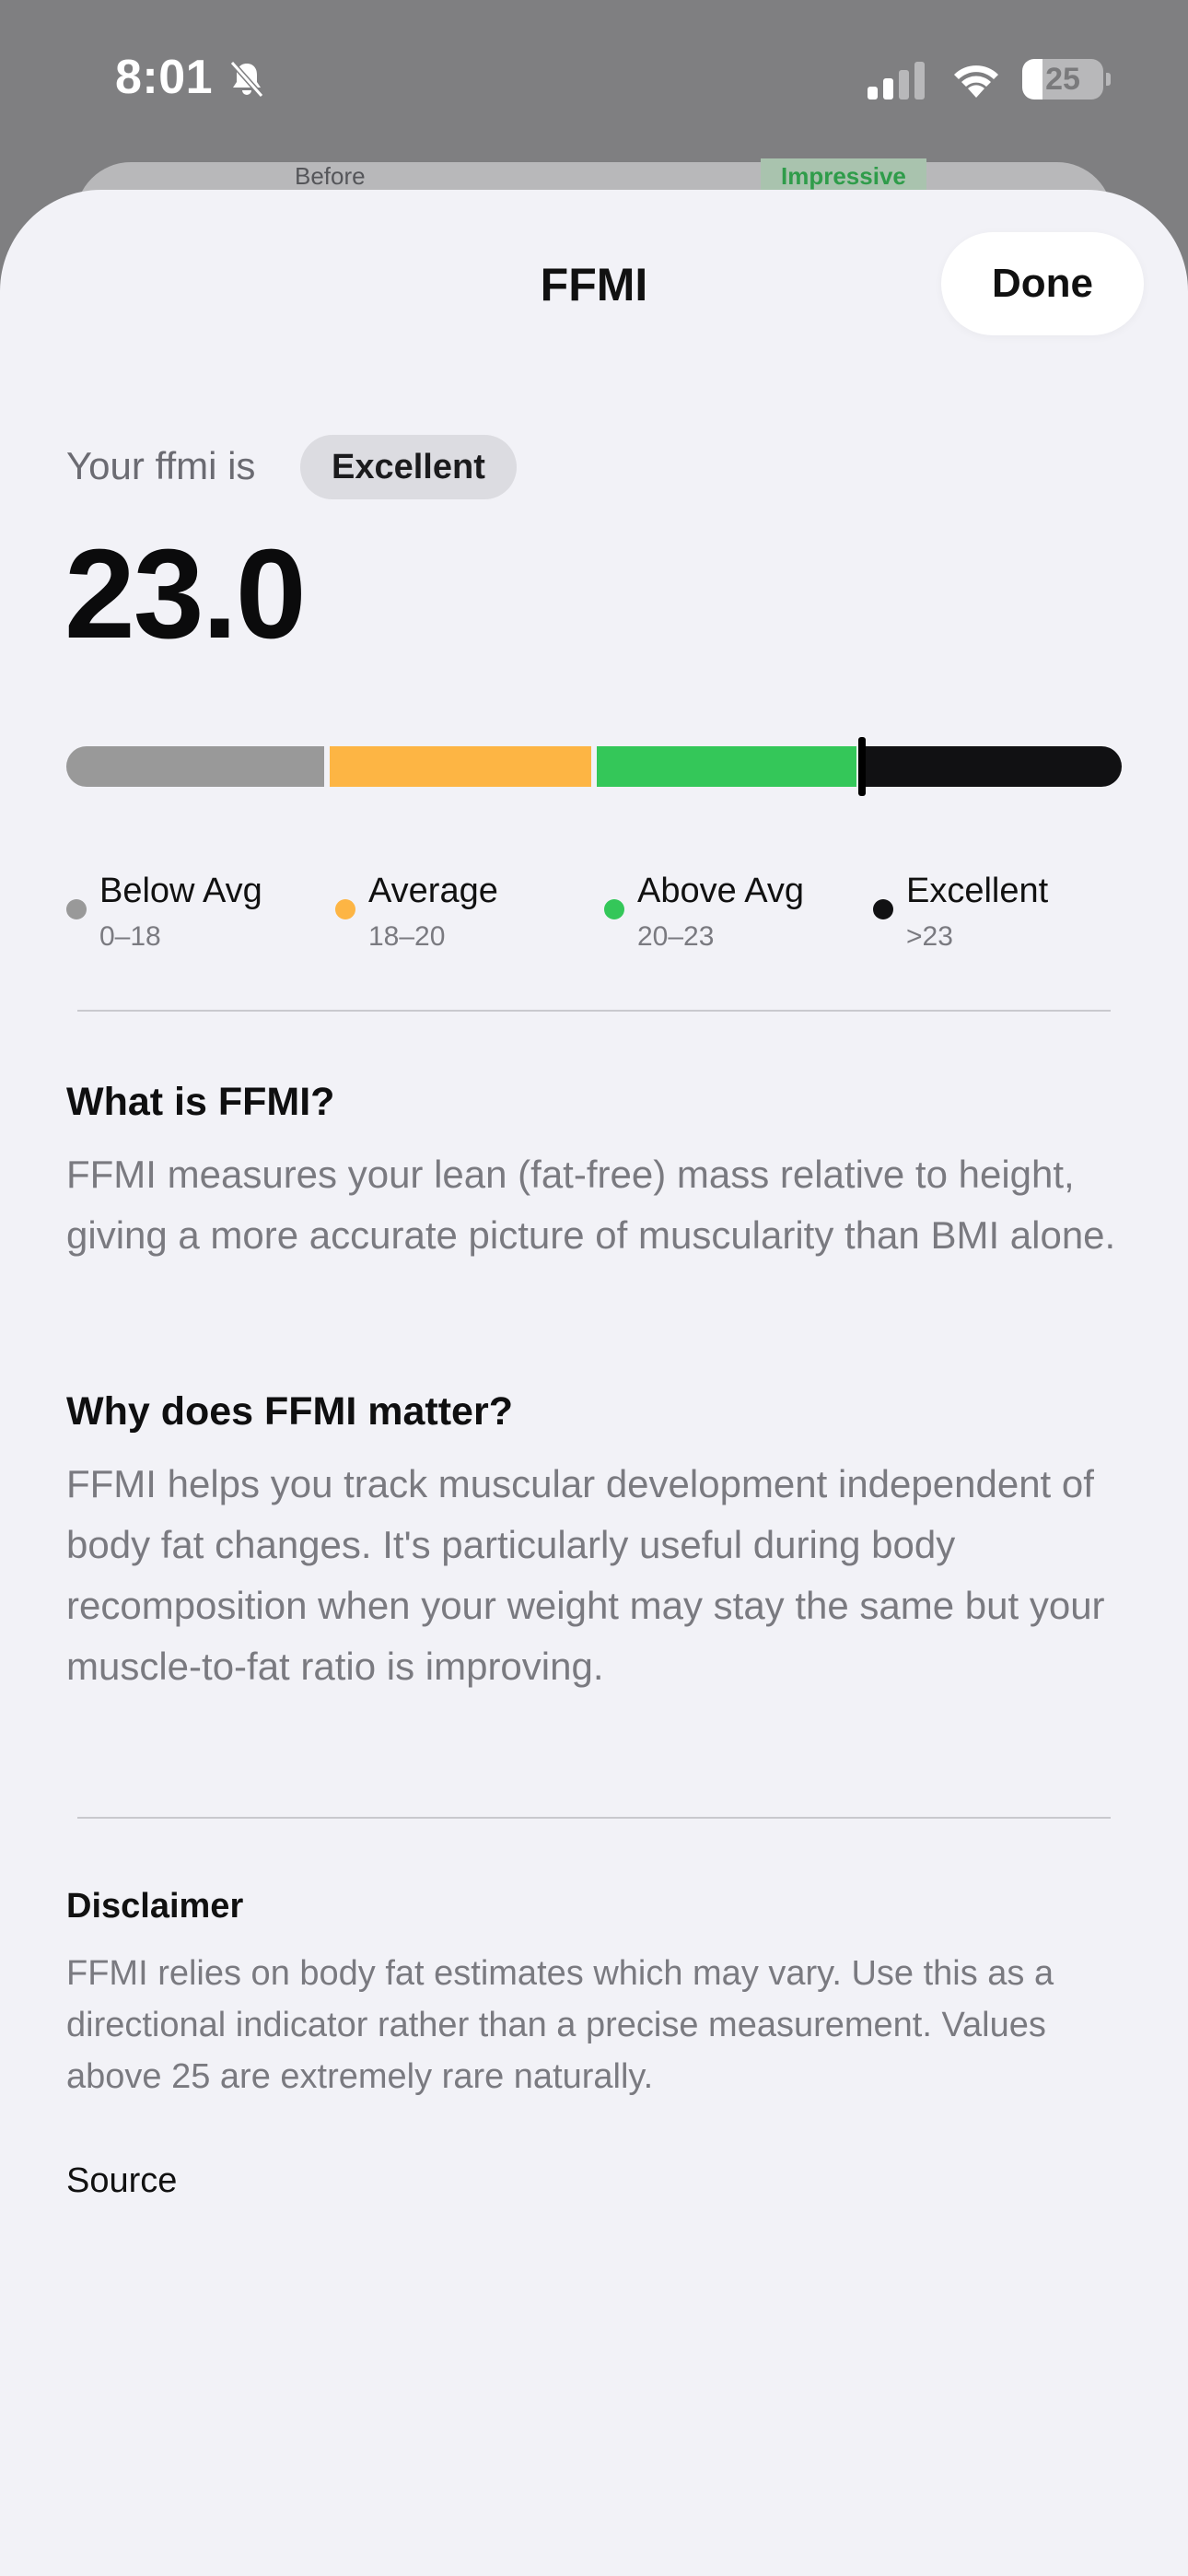  I want to click on metric-prefix: Your ffmi is, so click(161, 465).